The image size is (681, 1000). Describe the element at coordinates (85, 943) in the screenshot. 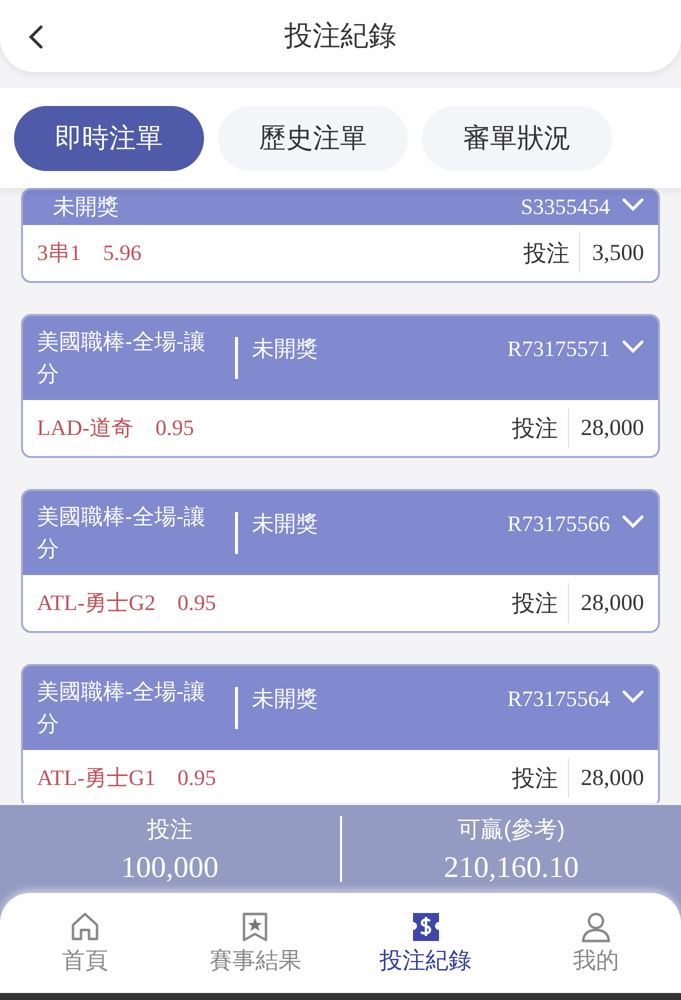

I see `nav-item: 首頁` at that location.